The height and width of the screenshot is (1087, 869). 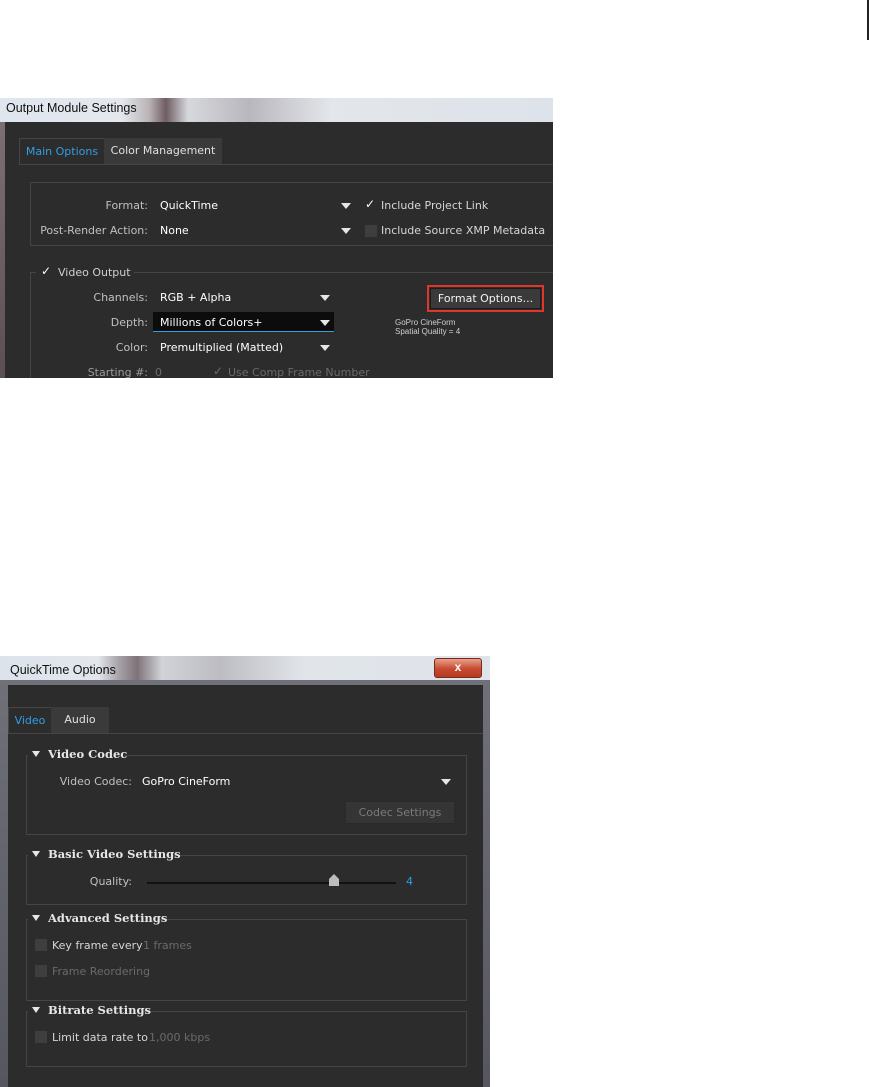 I want to click on tab-main-options: Main Options, so click(x=62, y=151).